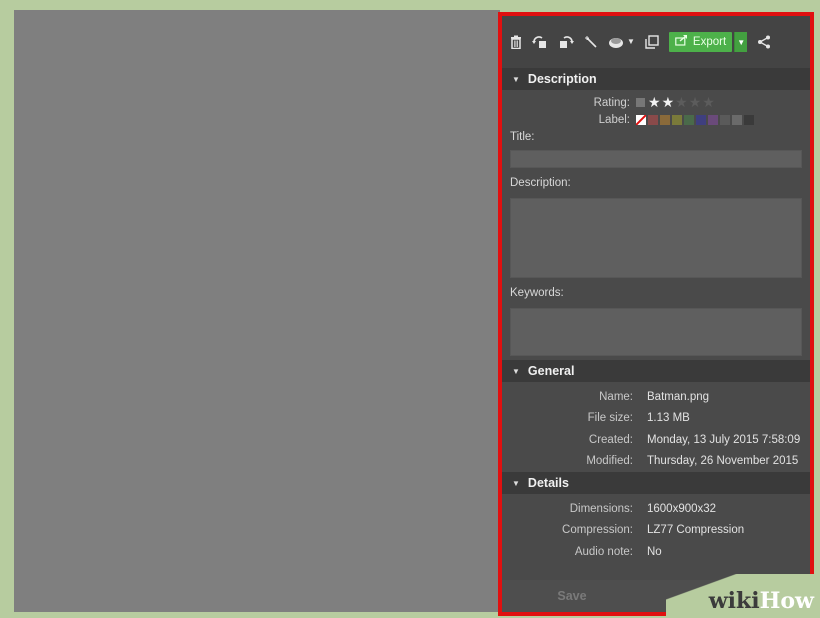 This screenshot has width=820, height=618. Describe the element at coordinates (734, 601) in the screenshot. I see `watermark-part1: wiki` at that location.